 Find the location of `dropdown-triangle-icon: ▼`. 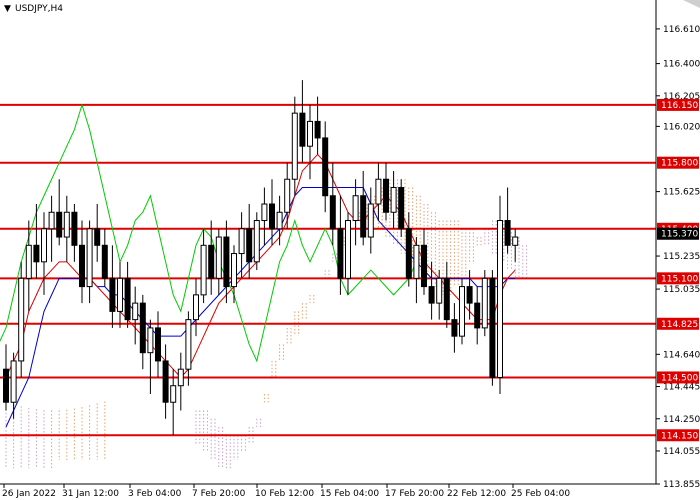

dropdown-triangle-icon: ▼ is located at coordinates (7, 9).